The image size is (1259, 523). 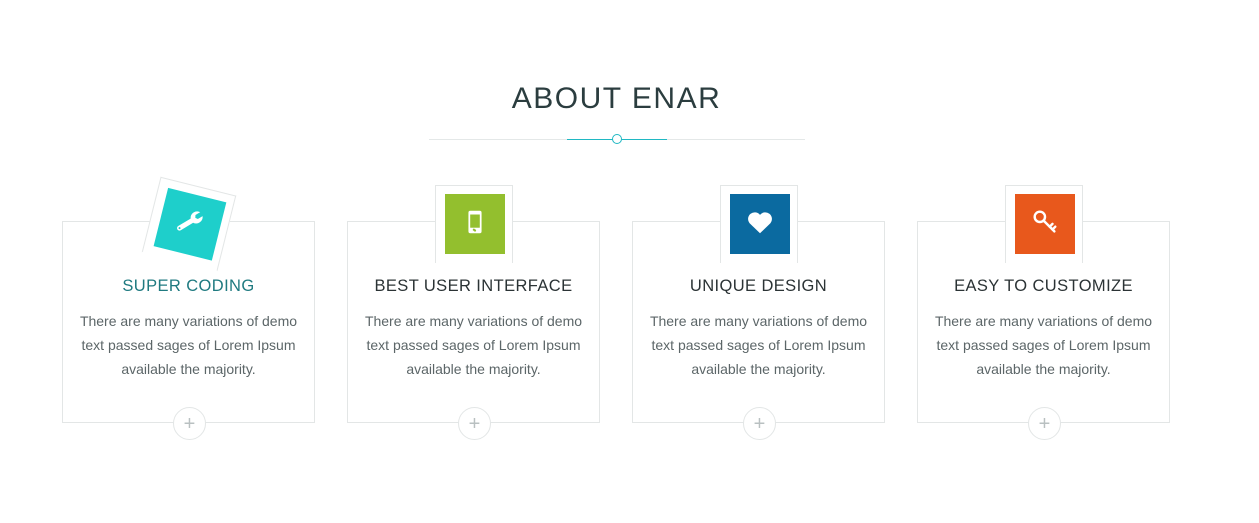 I want to click on feature-title: EASY TO CUSTOMIZE, so click(x=1043, y=286).